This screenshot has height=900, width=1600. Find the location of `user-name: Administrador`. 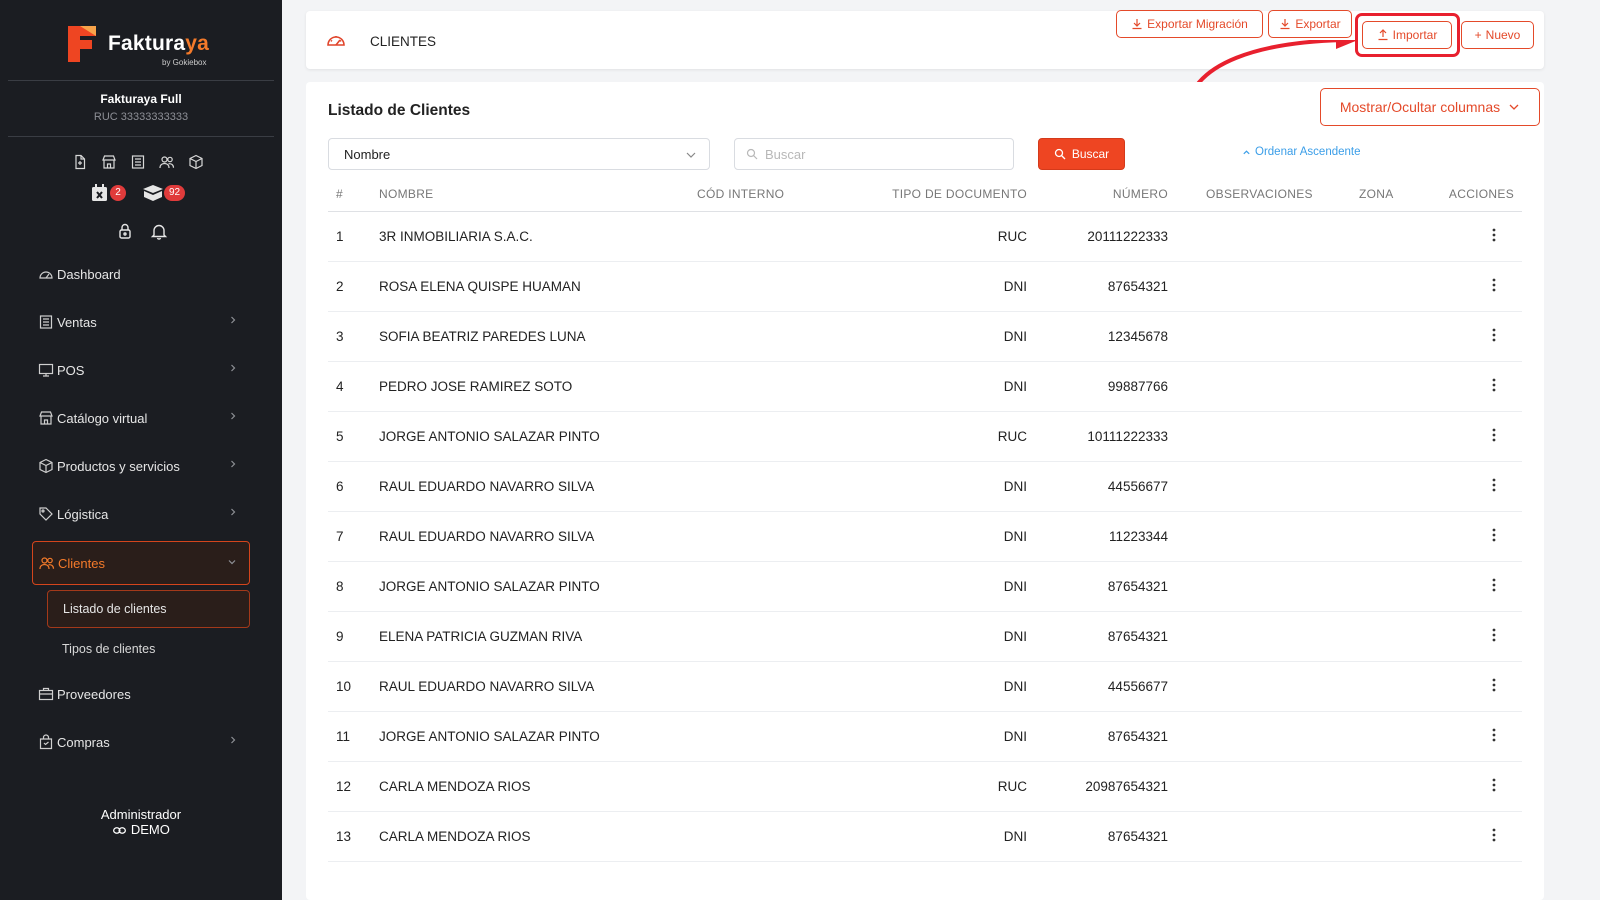

user-name: Administrador is located at coordinates (141, 814).